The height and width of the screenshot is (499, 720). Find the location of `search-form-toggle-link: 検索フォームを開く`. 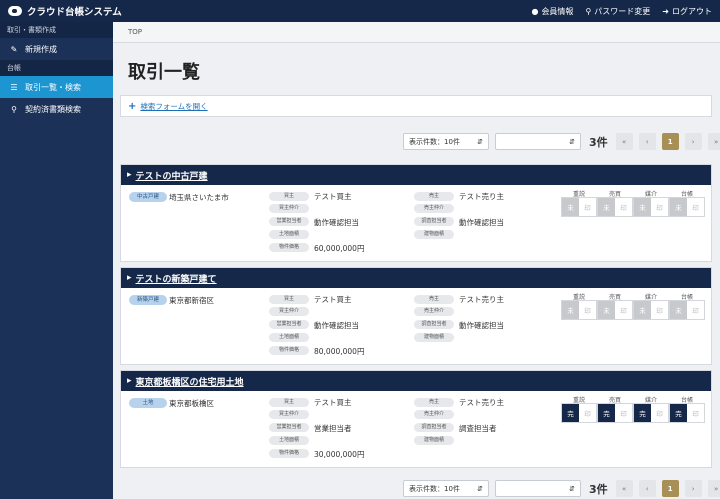

search-form-toggle-link: 検索フォームを開く is located at coordinates (173, 106).